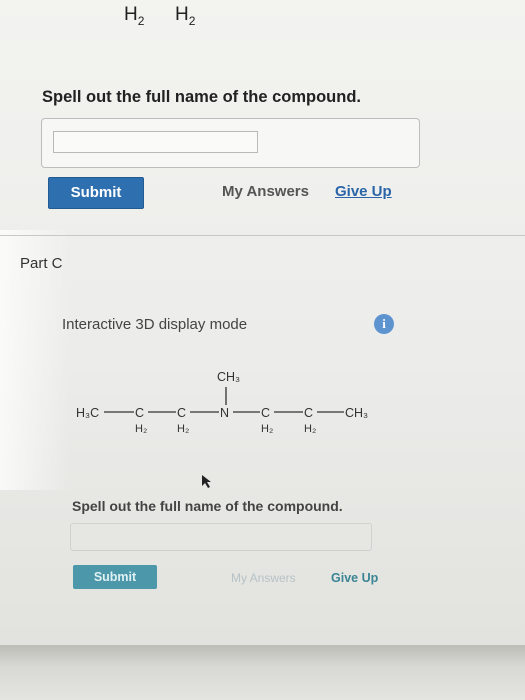 Image resolution: width=525 pixels, height=700 pixels. I want to click on question-text: Spell out the full name of the compound., so click(201, 97).